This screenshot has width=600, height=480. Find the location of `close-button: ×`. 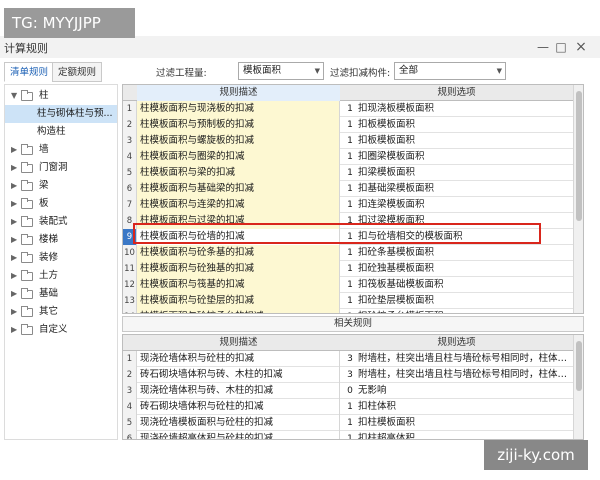

close-button: × is located at coordinates (581, 47).